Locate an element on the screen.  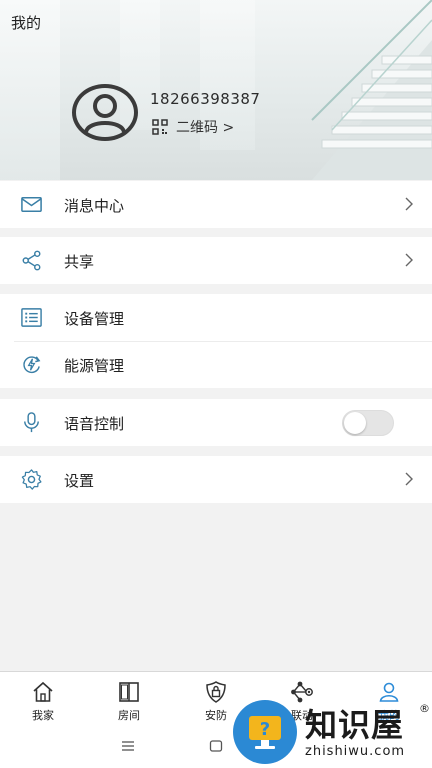
monitor-question-icon: ? is located at coordinates (265, 732).